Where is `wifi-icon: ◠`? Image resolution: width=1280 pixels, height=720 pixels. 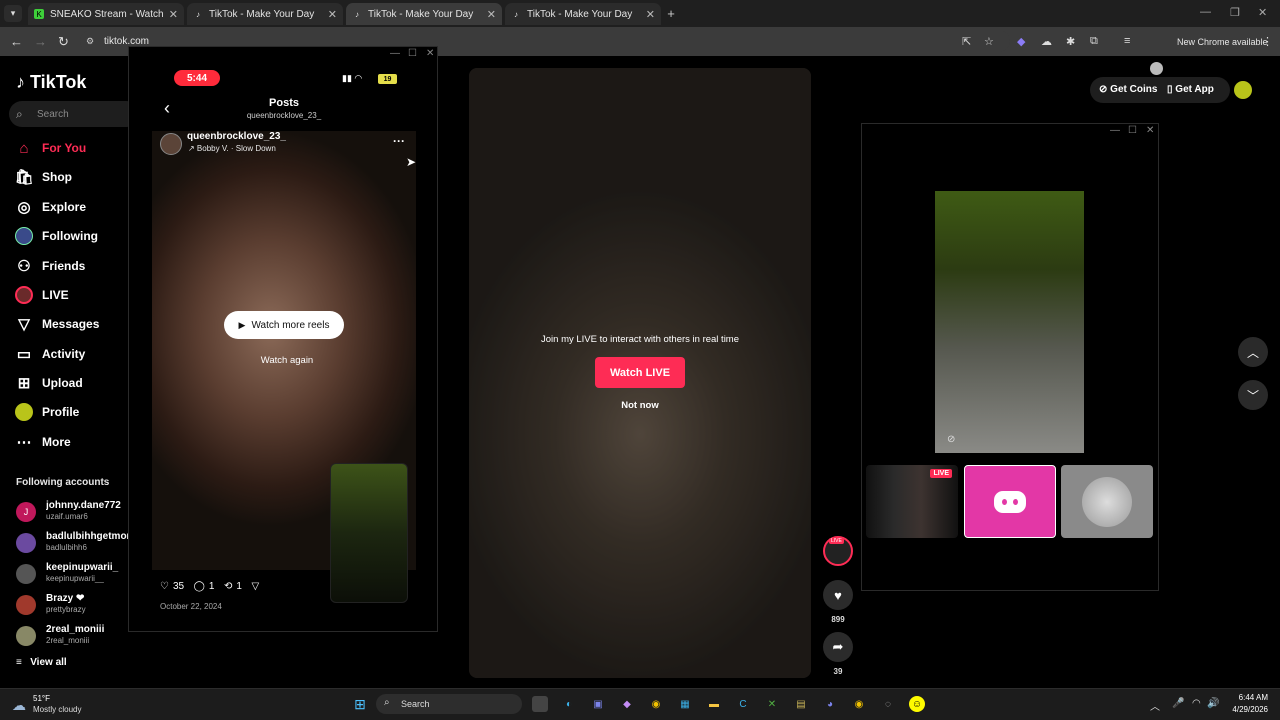
wifi-icon: ◠ is located at coordinates (1196, 703).